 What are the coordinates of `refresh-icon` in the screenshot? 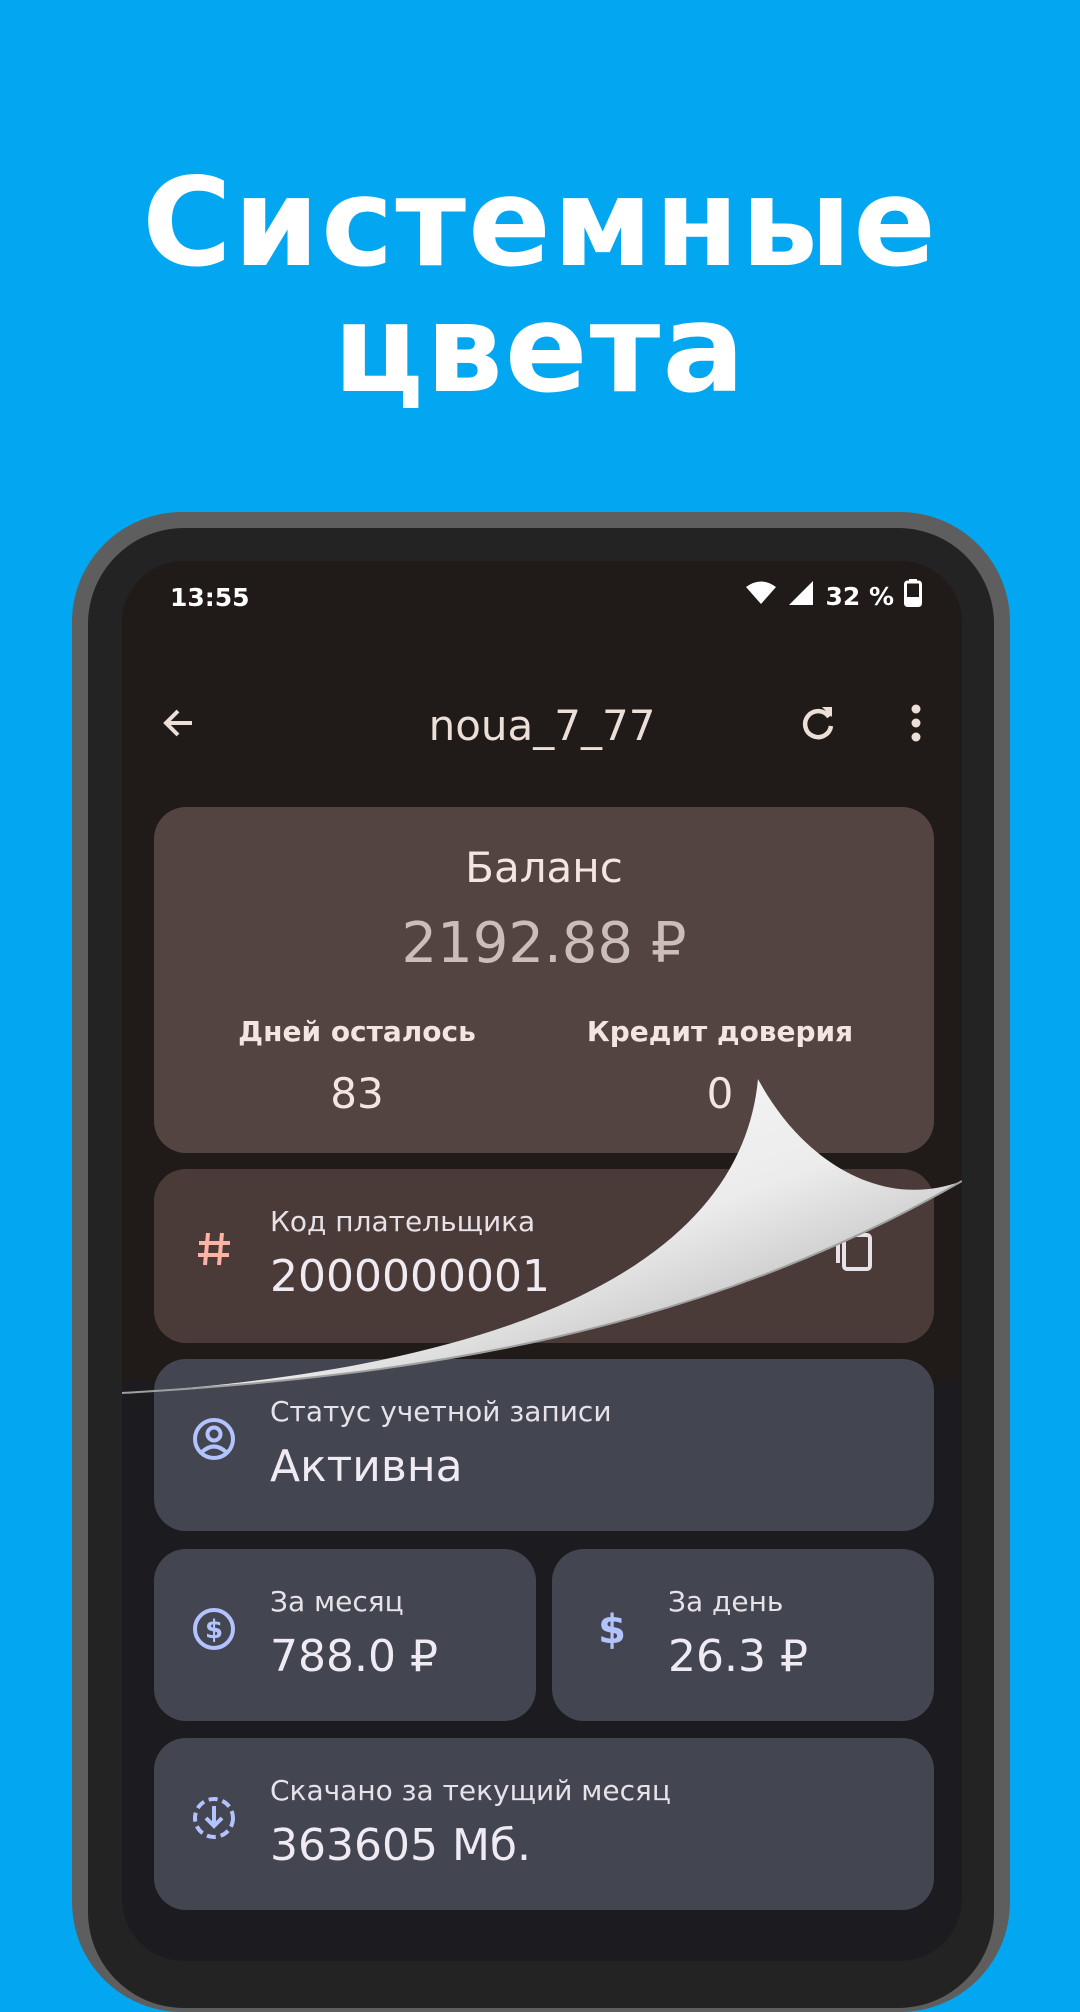 It's located at (818, 725).